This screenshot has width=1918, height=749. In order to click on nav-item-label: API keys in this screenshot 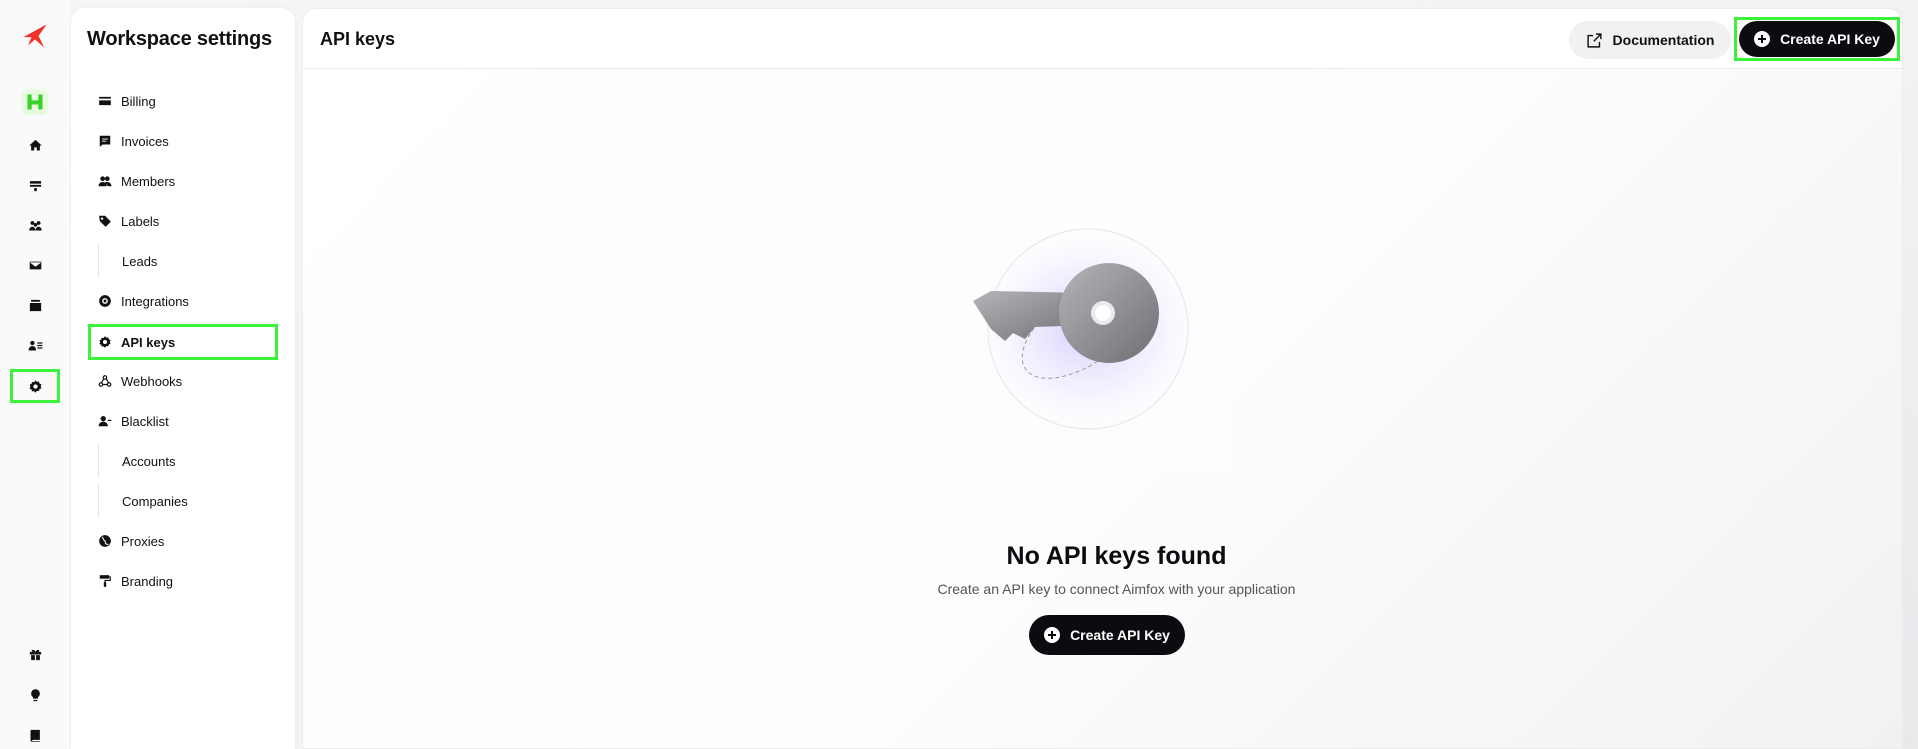, I will do `click(148, 342)`.